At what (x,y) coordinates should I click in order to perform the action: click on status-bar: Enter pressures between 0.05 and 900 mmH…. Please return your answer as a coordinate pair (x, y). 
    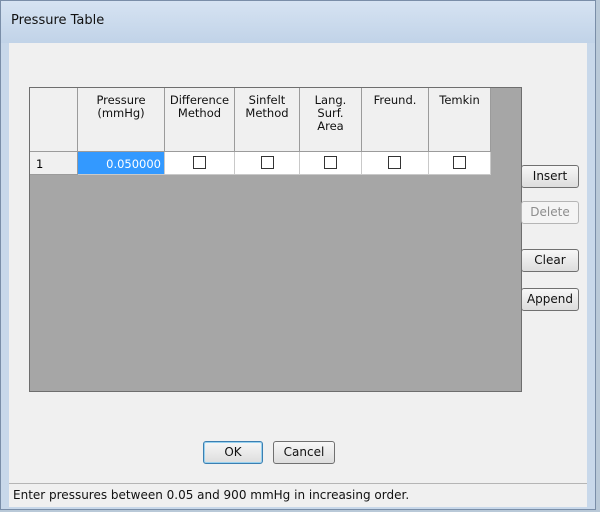
    Looking at the image, I should click on (298, 495).